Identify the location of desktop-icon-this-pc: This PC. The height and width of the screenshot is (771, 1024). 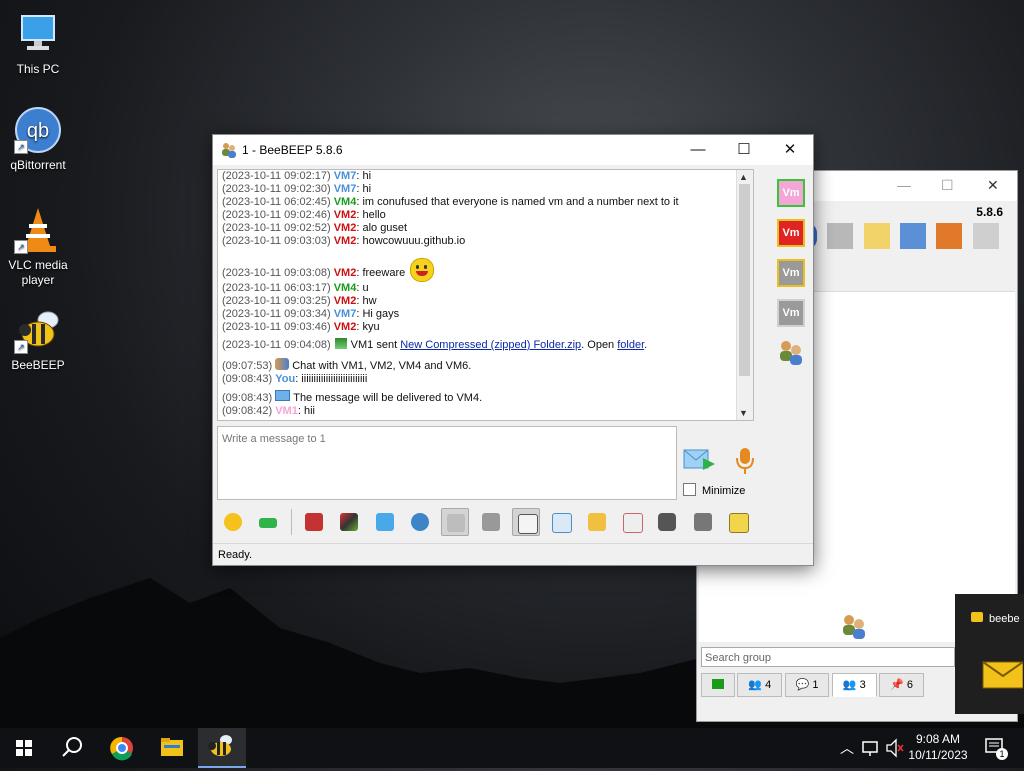
(38, 43).